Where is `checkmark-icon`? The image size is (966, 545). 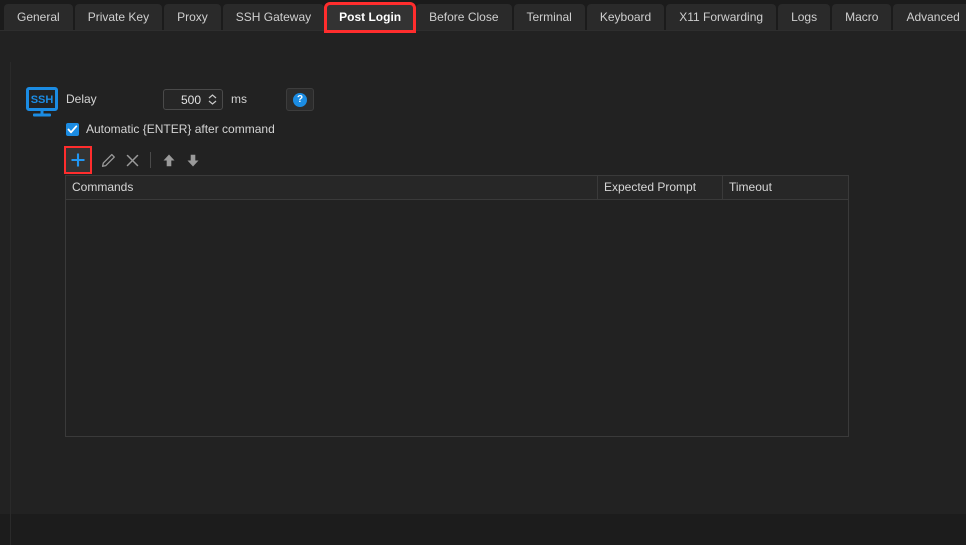
checkmark-icon is located at coordinates (72, 128).